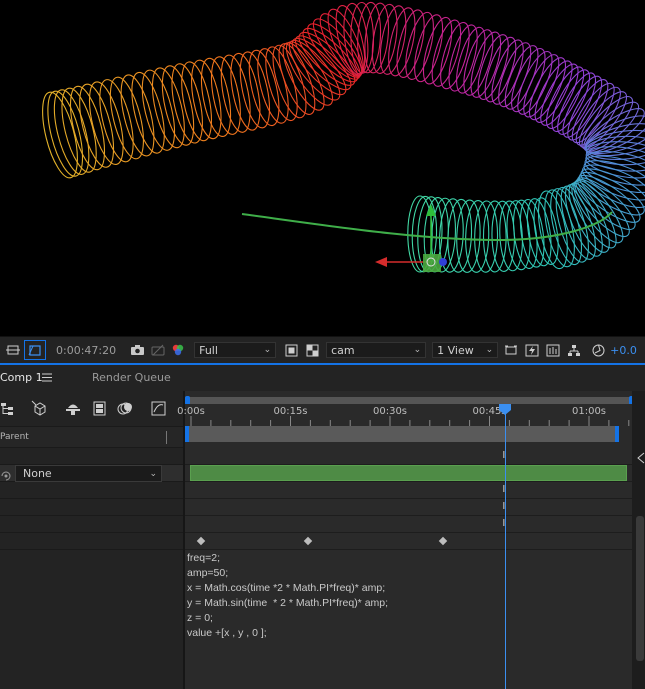 The image size is (645, 689). What do you see at coordinates (455, 350) in the screenshot?
I see `view-layout-value: 1 View` at bounding box center [455, 350].